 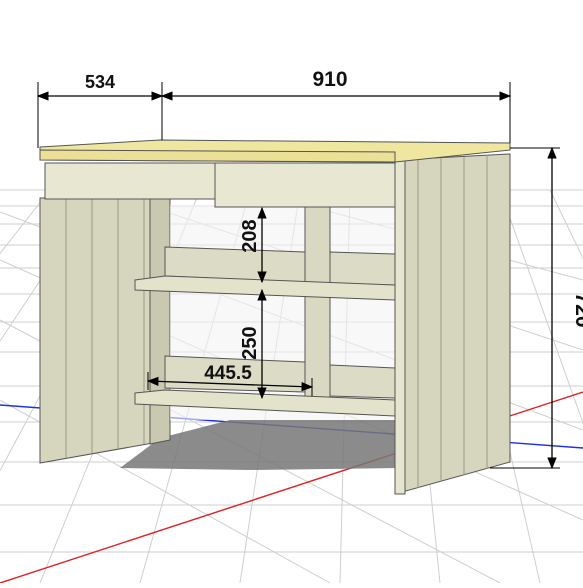 I want to click on dimension-width-label: 910, so click(x=329, y=79).